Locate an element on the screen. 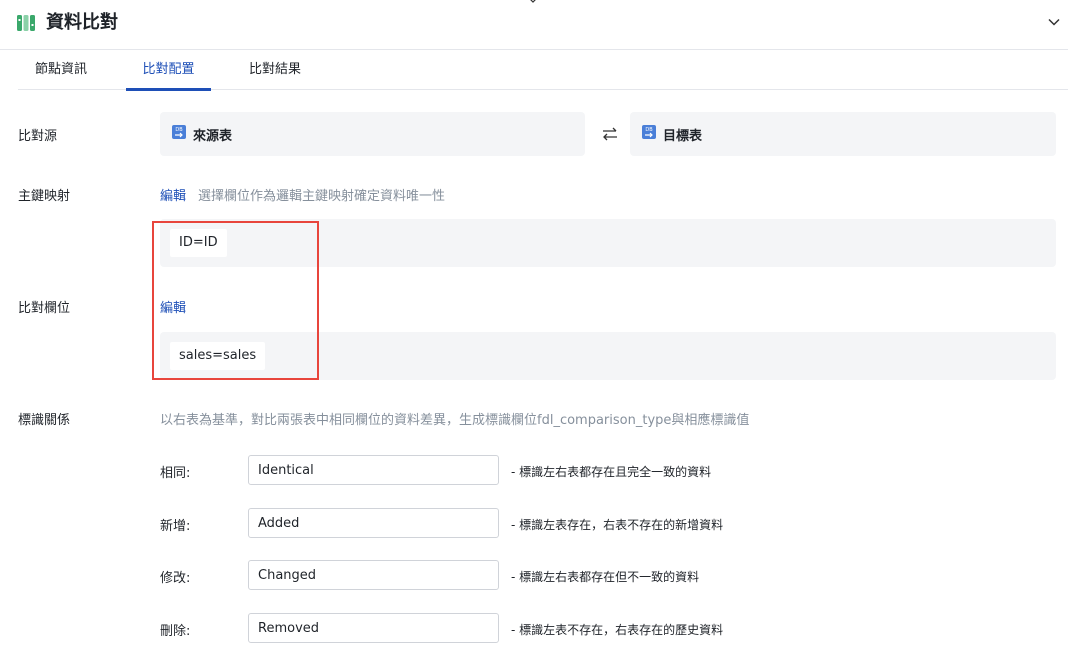  relation-removed-input is located at coordinates (373, 628).